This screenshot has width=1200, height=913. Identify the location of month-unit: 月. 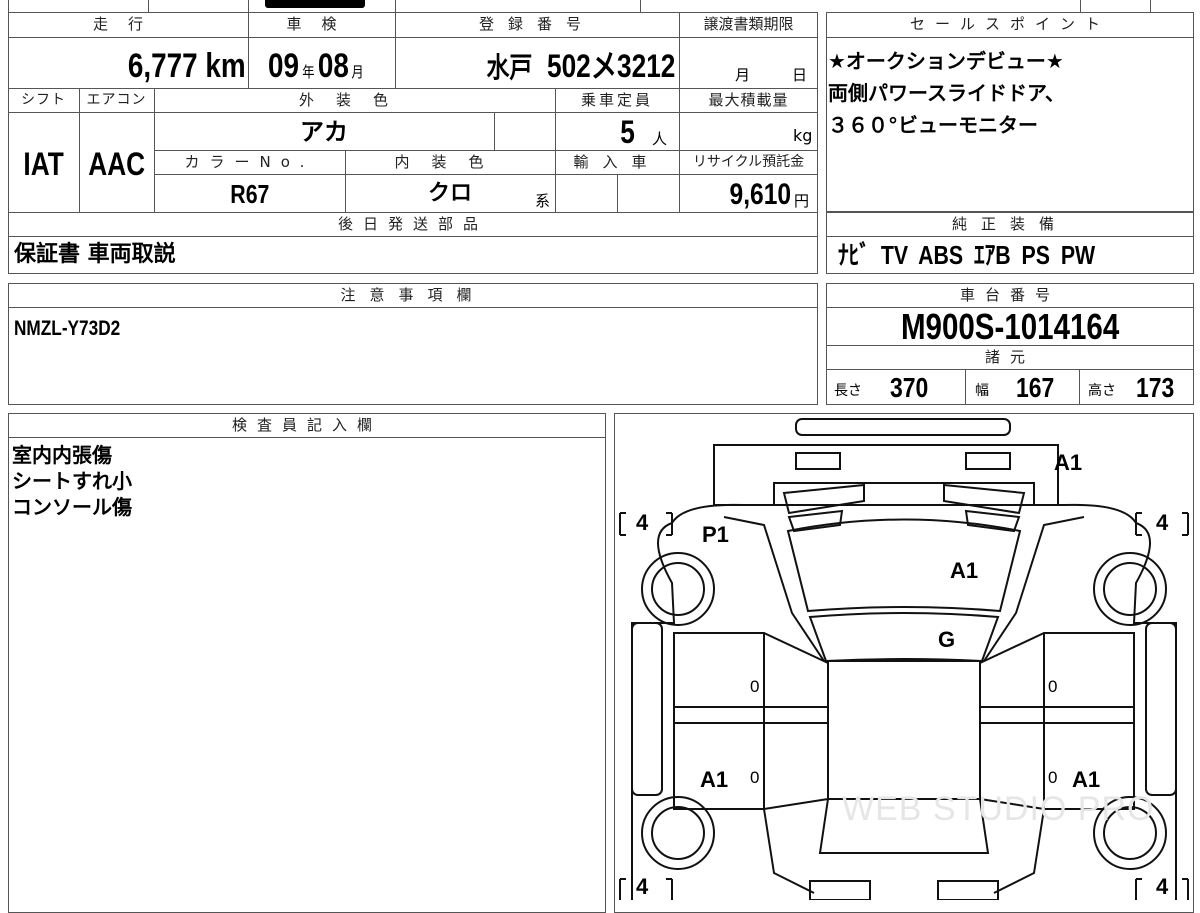
(357, 72).